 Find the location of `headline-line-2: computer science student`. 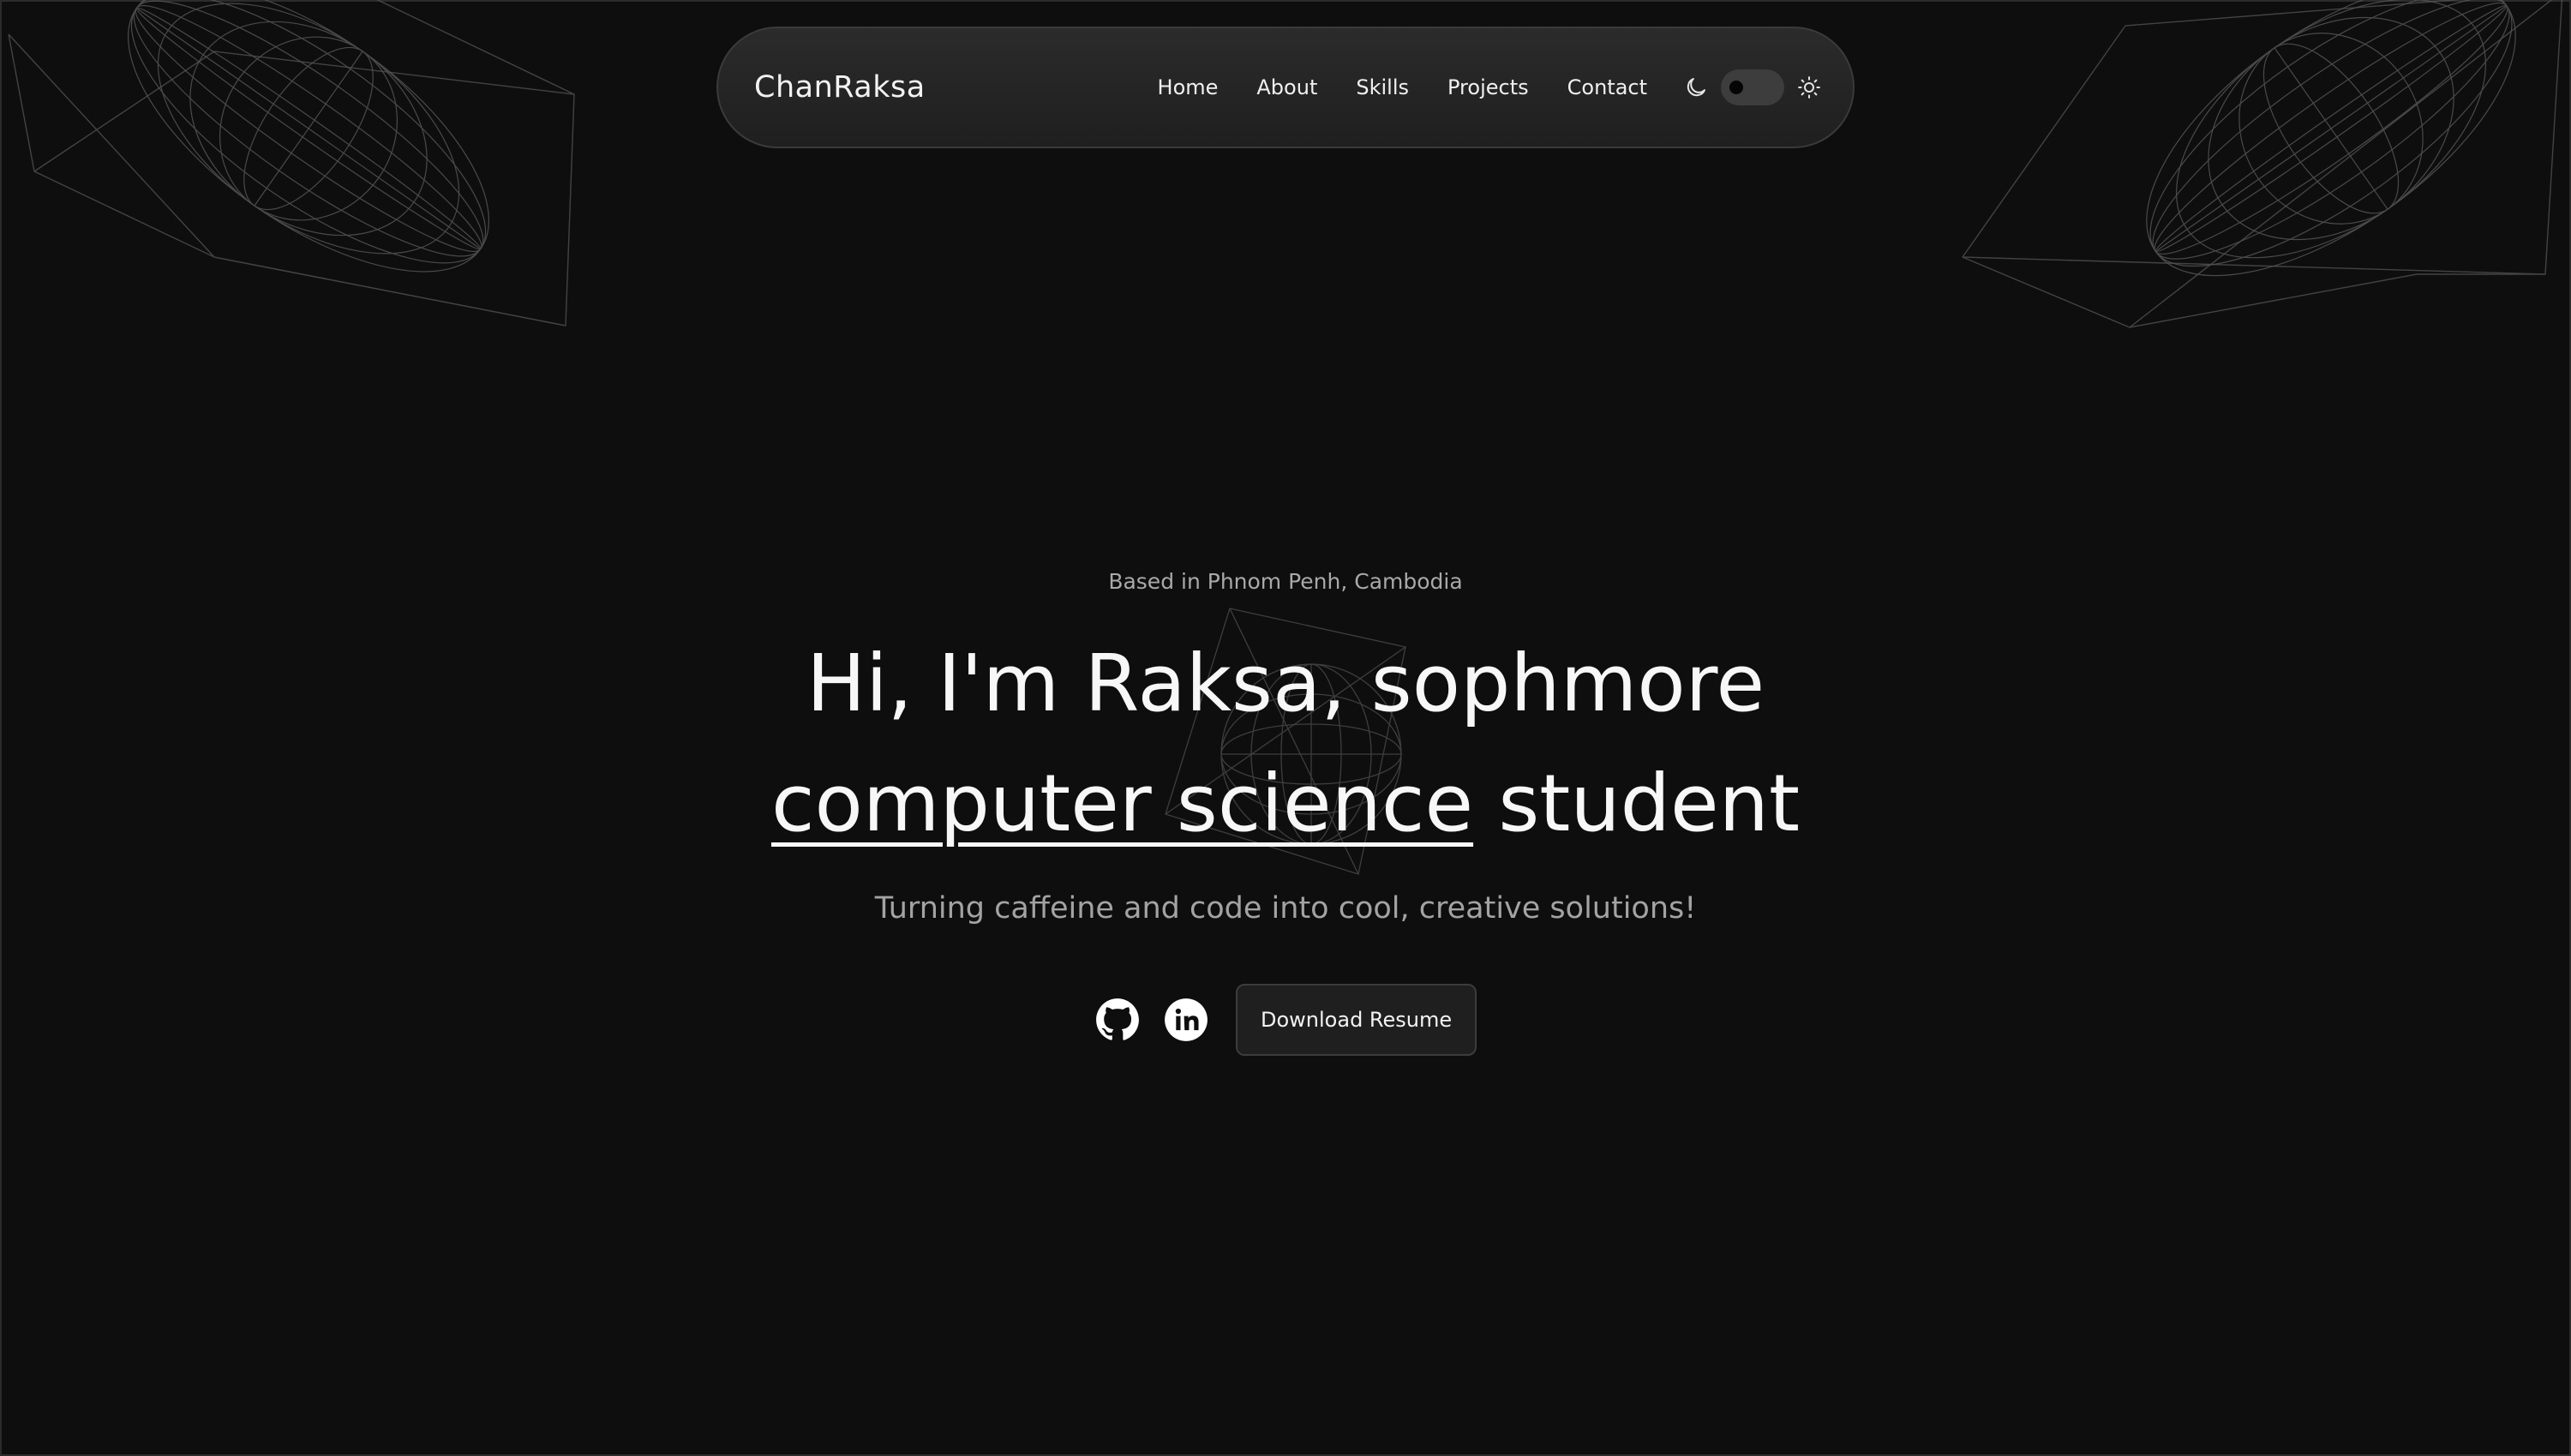

headline-line-2: computer science student is located at coordinates (1285, 803).